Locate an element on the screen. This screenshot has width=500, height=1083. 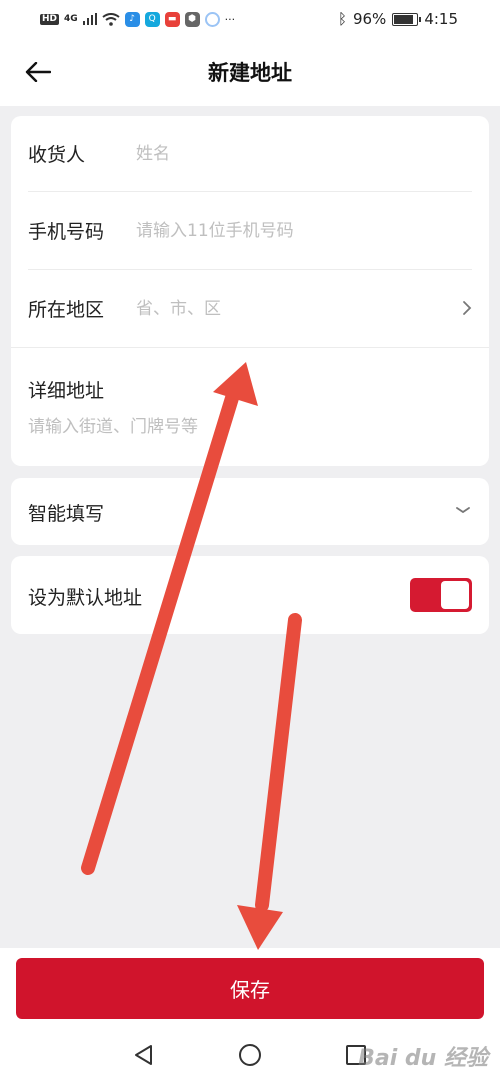
save-area: 保存 is located at coordinates (250, 988).